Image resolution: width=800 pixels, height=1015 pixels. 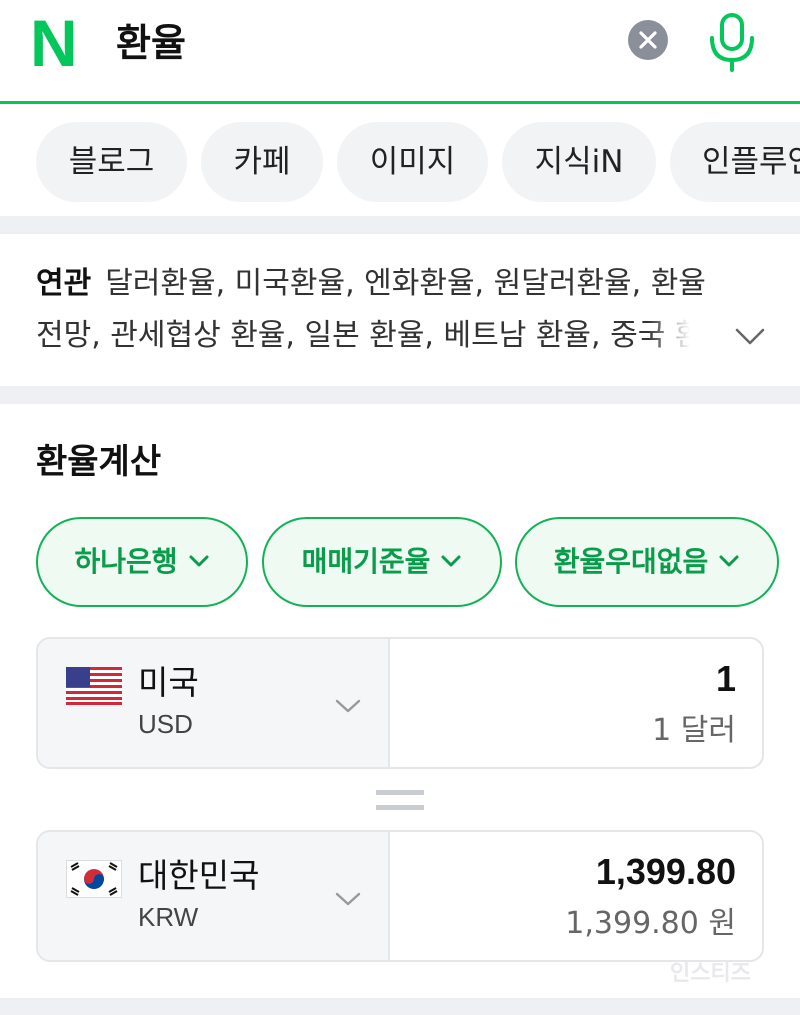 I want to click on close-icon, so click(x=648, y=40).